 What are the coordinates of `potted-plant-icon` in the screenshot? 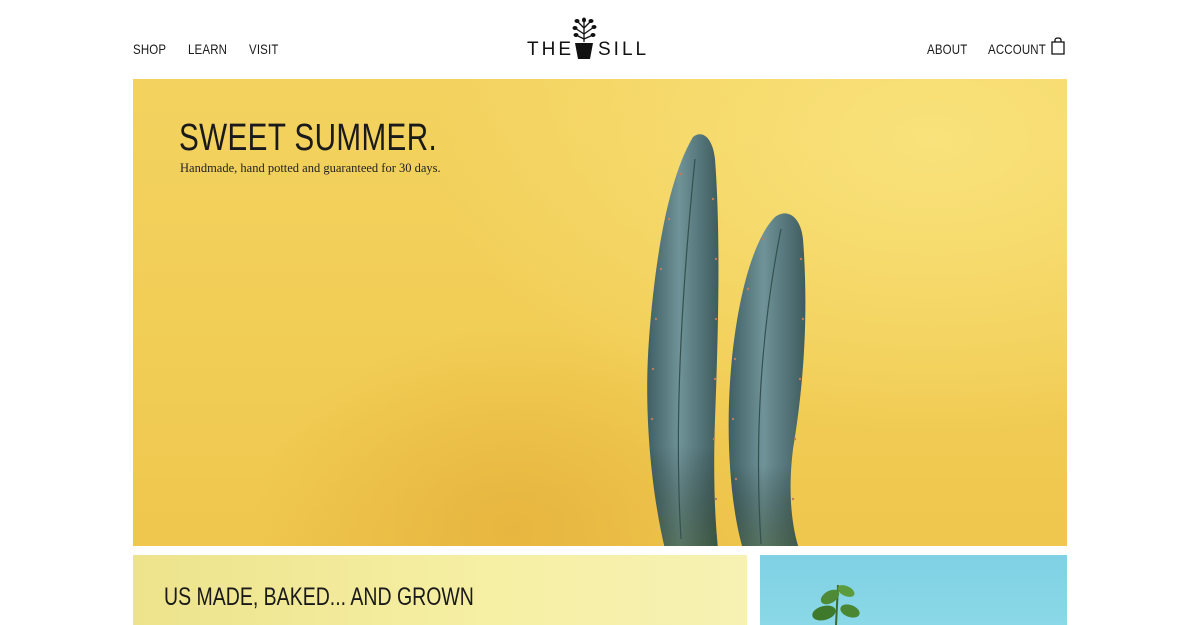 It's located at (584, 38).